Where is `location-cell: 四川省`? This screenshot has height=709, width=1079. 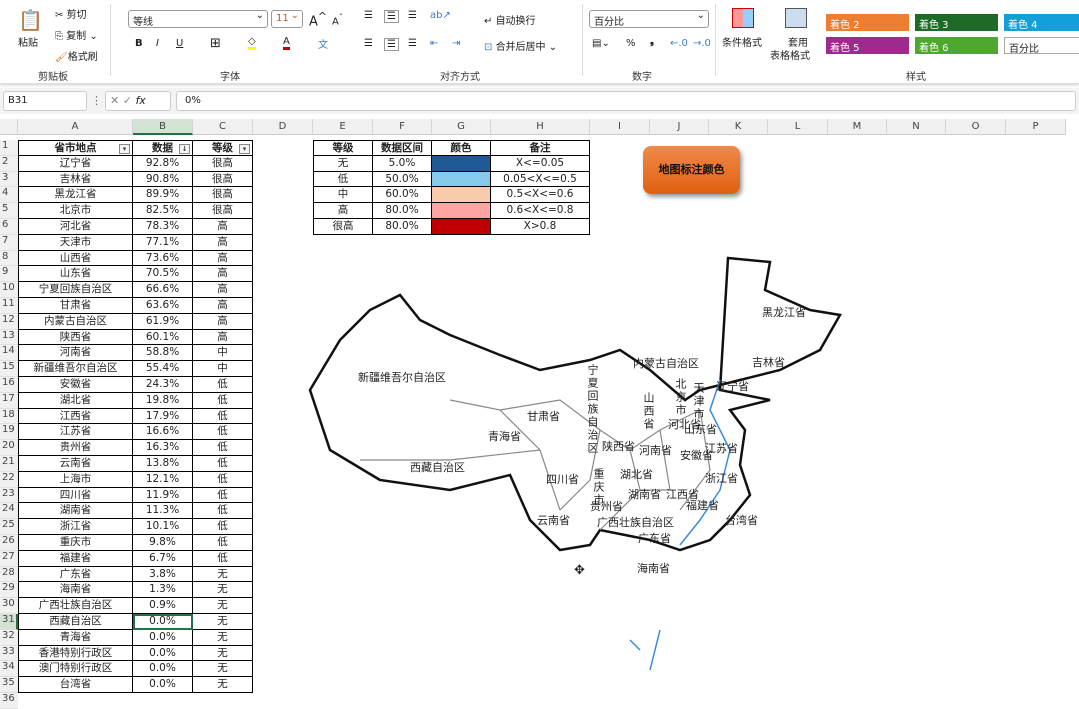 location-cell: 四川省 is located at coordinates (75, 495).